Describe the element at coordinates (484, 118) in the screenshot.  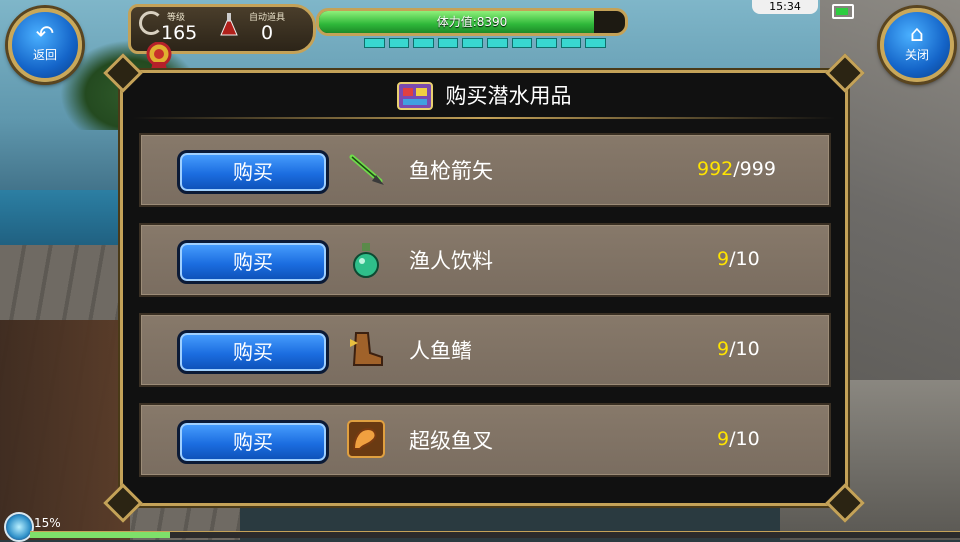
I see `title-divider` at that location.